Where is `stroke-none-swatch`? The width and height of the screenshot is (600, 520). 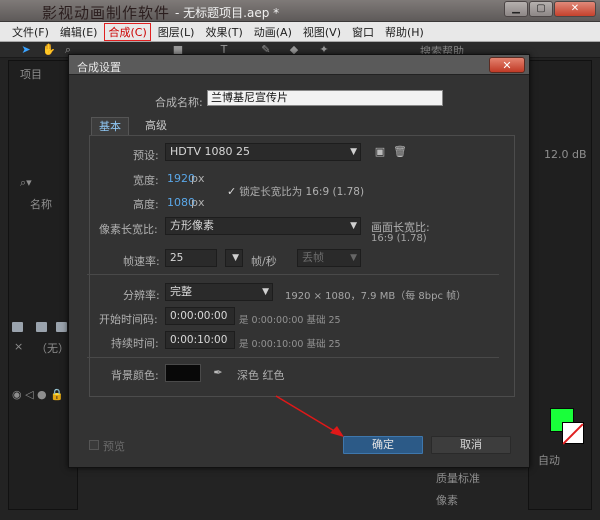 stroke-none-swatch is located at coordinates (573, 433).